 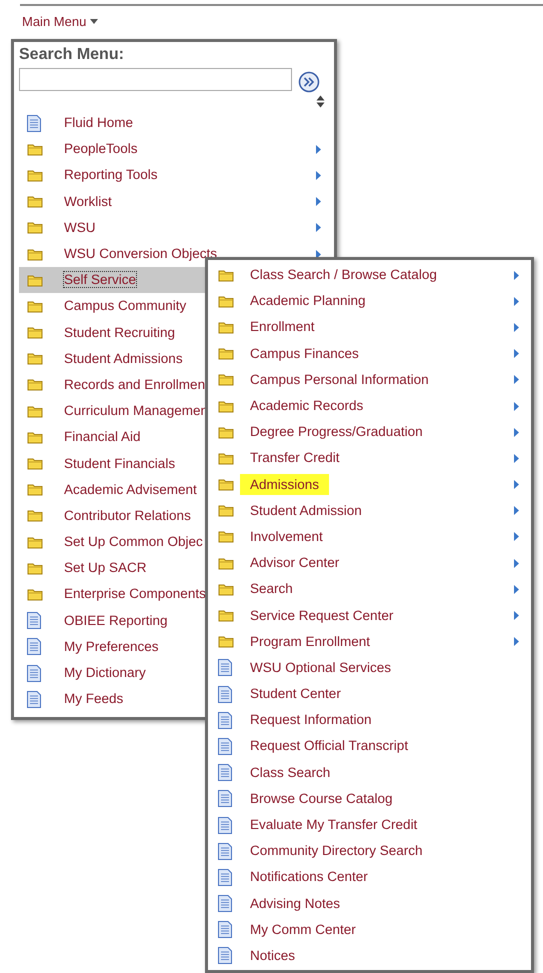 What do you see at coordinates (374, 929) in the screenshot?
I see `submenu-item: My Comm Center` at bounding box center [374, 929].